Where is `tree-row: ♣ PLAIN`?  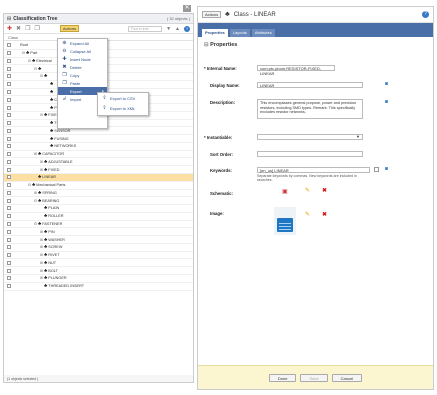
tree-row: ♣ PLAIN is located at coordinates (98, 209).